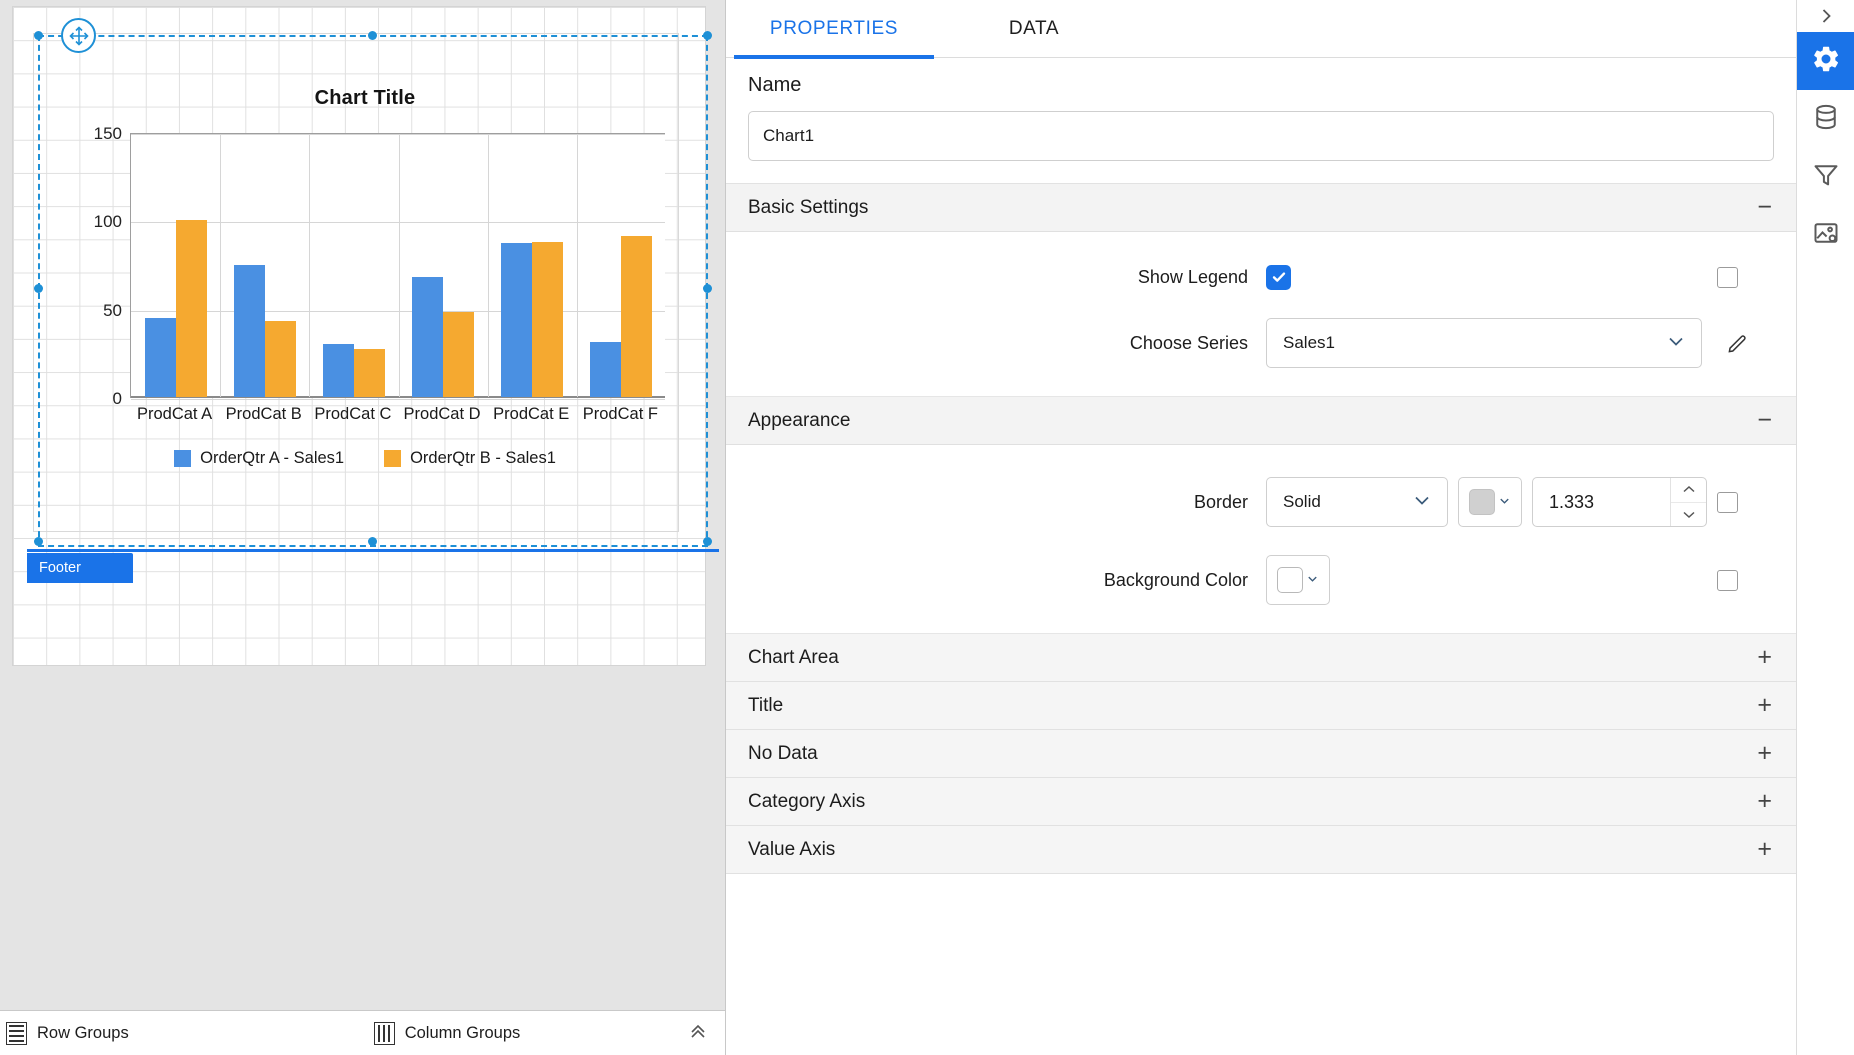  I want to click on choose-series-value: Sales1, so click(1309, 342).